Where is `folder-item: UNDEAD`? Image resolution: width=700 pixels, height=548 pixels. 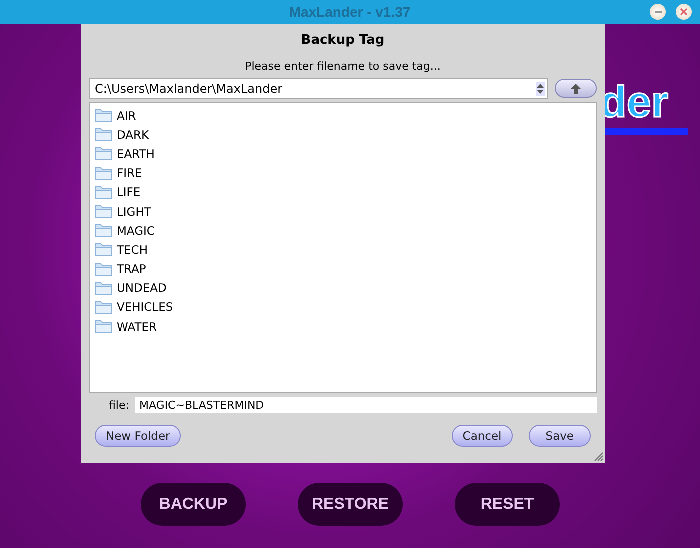 folder-item: UNDEAD is located at coordinates (343, 288).